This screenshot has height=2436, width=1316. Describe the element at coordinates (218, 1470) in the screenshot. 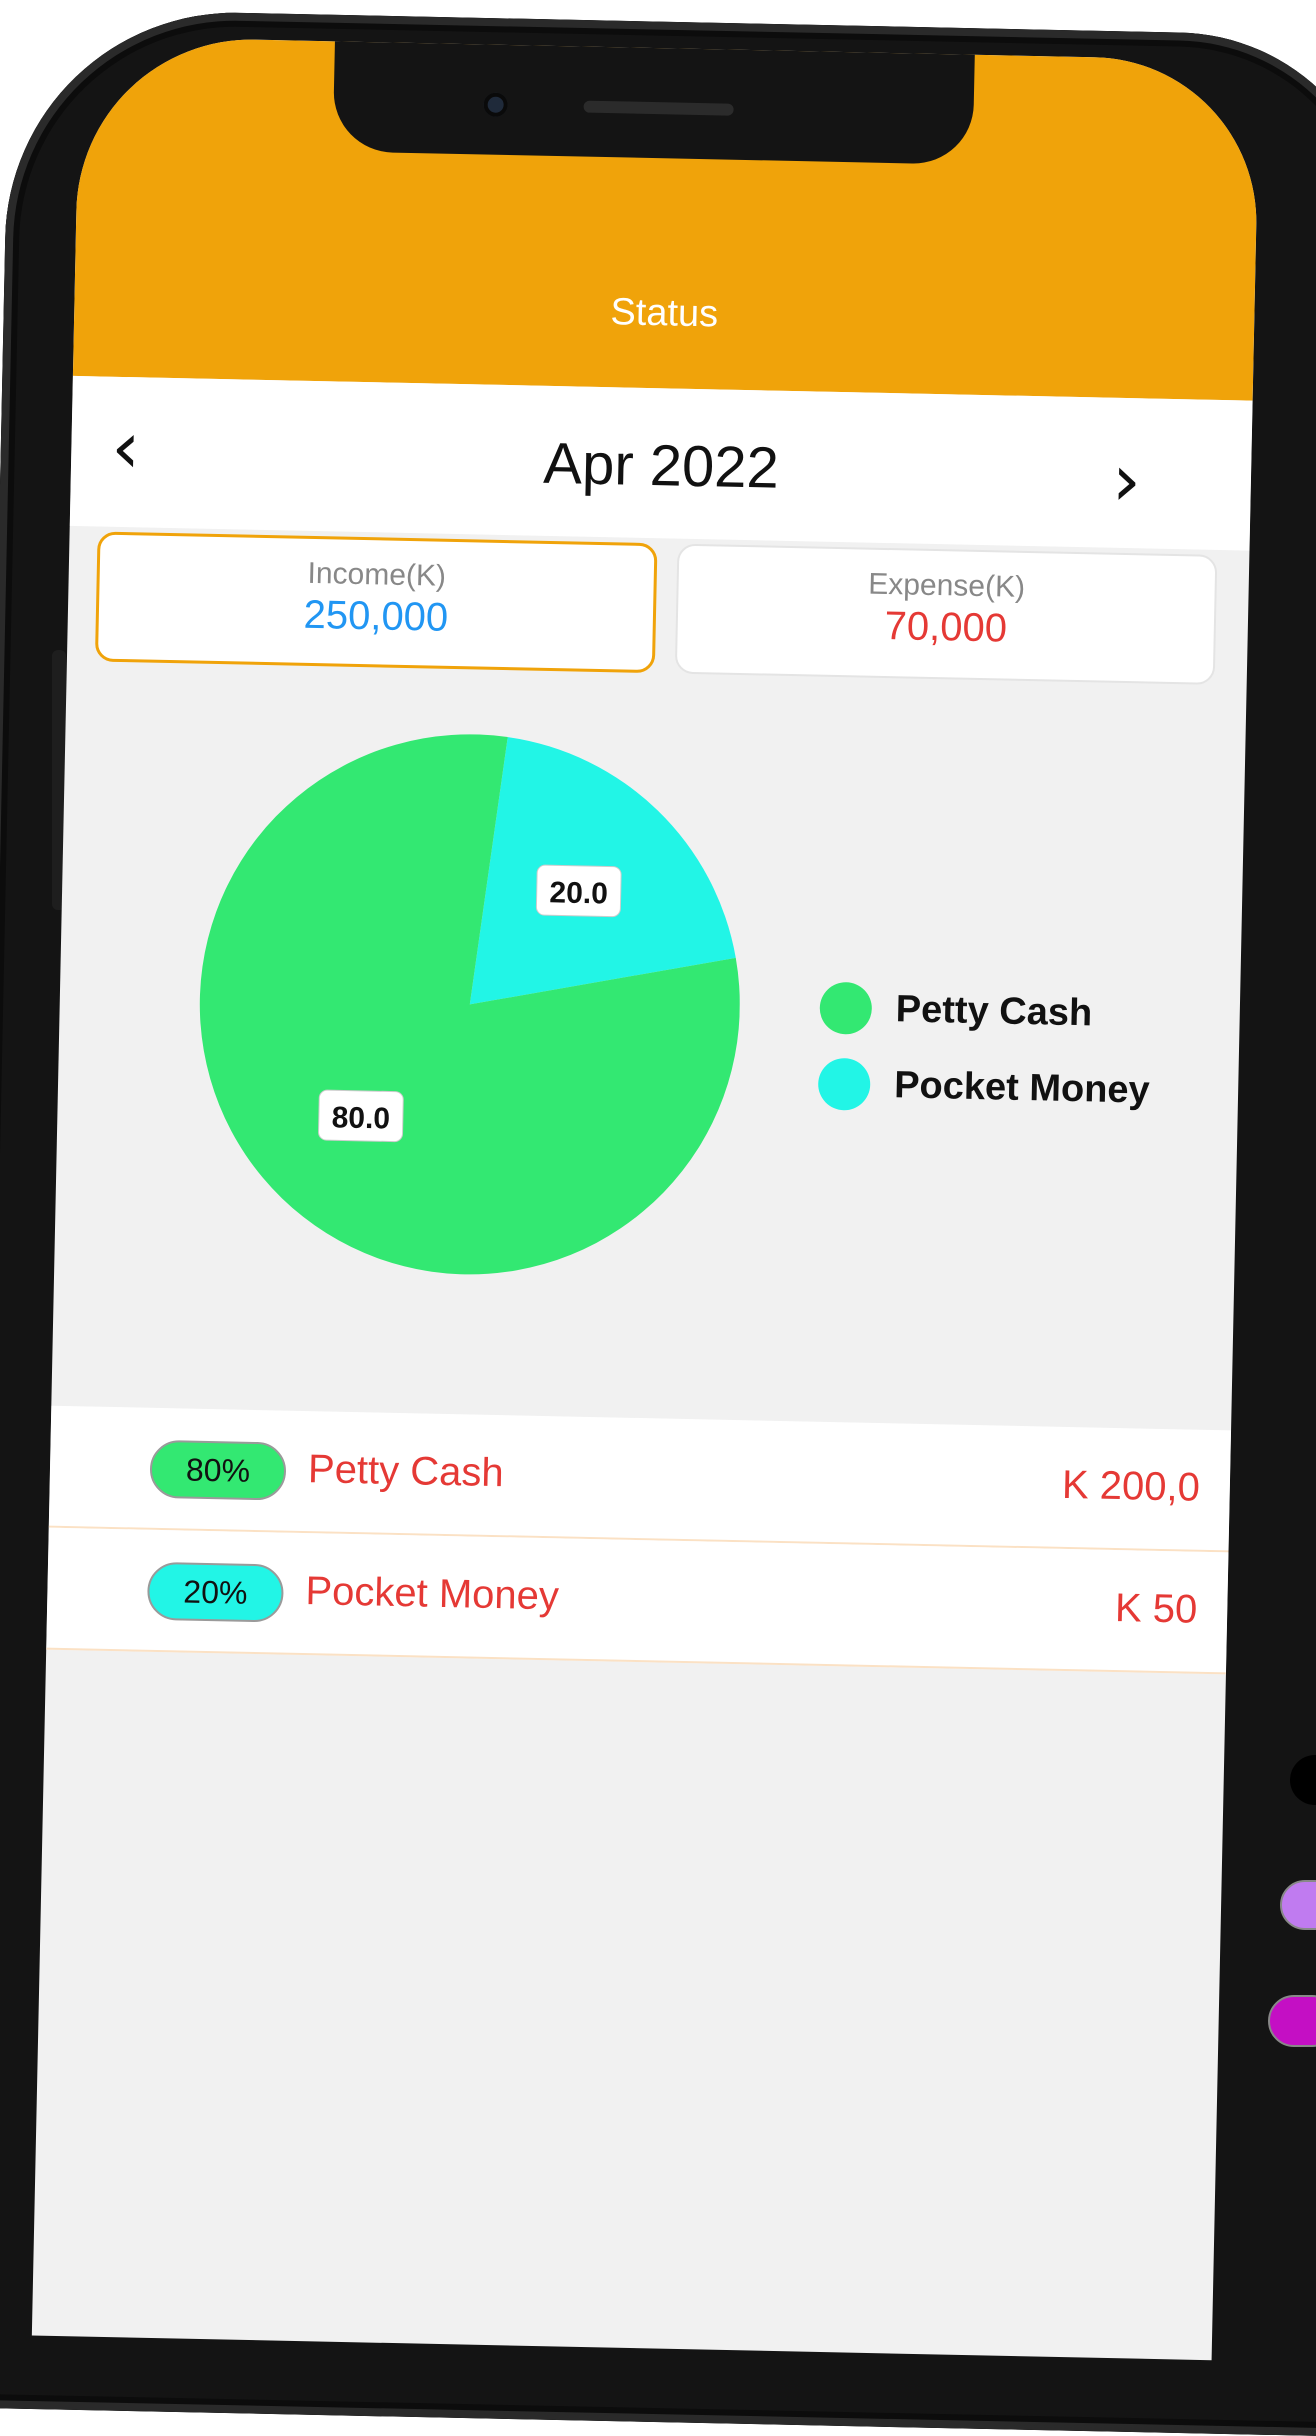

I see `percent-badge: 80%` at that location.